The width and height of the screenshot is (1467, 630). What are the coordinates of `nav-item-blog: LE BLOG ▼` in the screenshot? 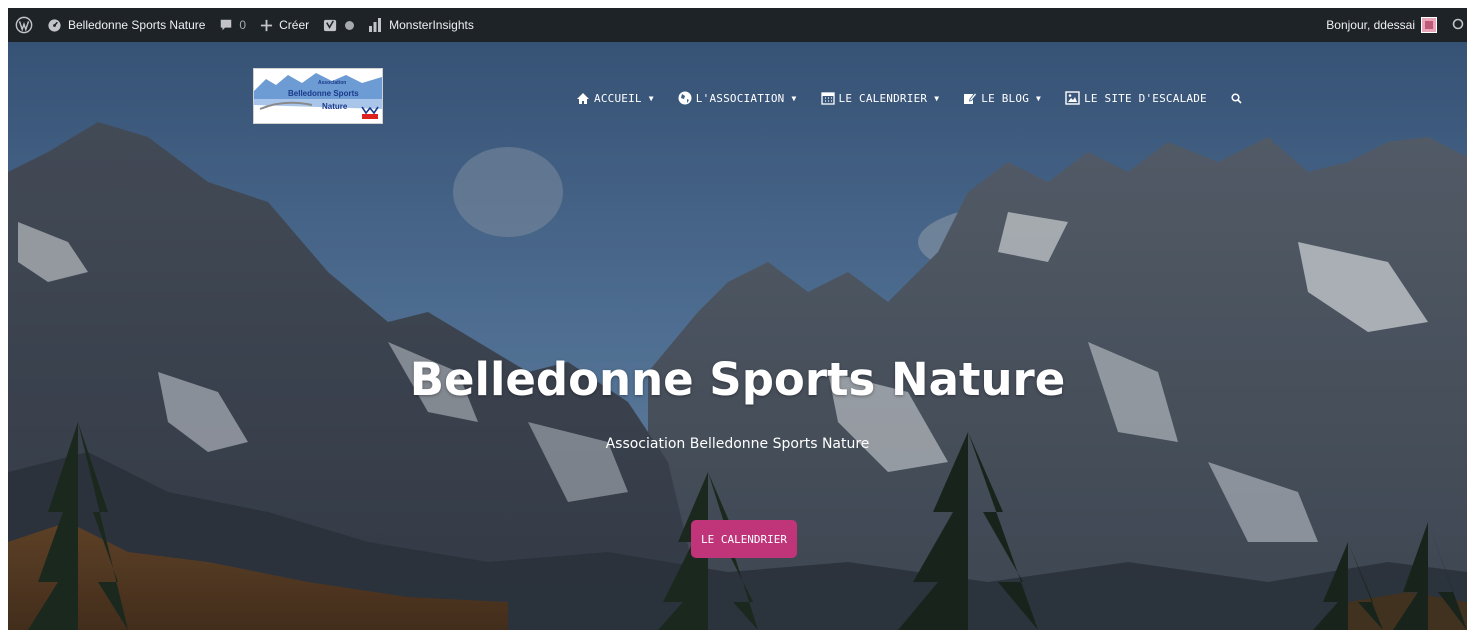 It's located at (1002, 98).